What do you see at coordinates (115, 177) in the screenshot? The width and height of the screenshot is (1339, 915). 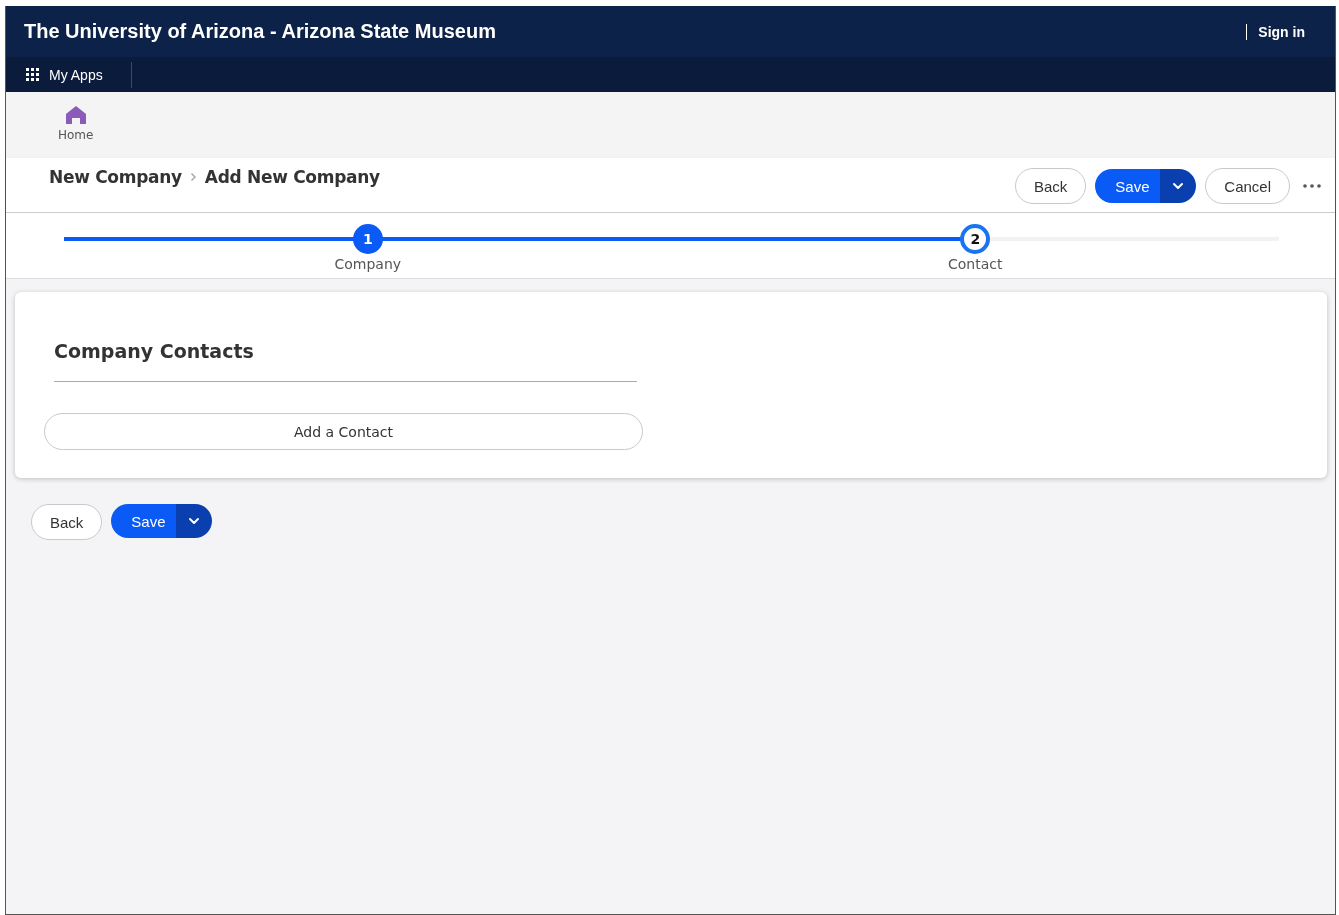 I see `breadcrumb-item: New Company` at bounding box center [115, 177].